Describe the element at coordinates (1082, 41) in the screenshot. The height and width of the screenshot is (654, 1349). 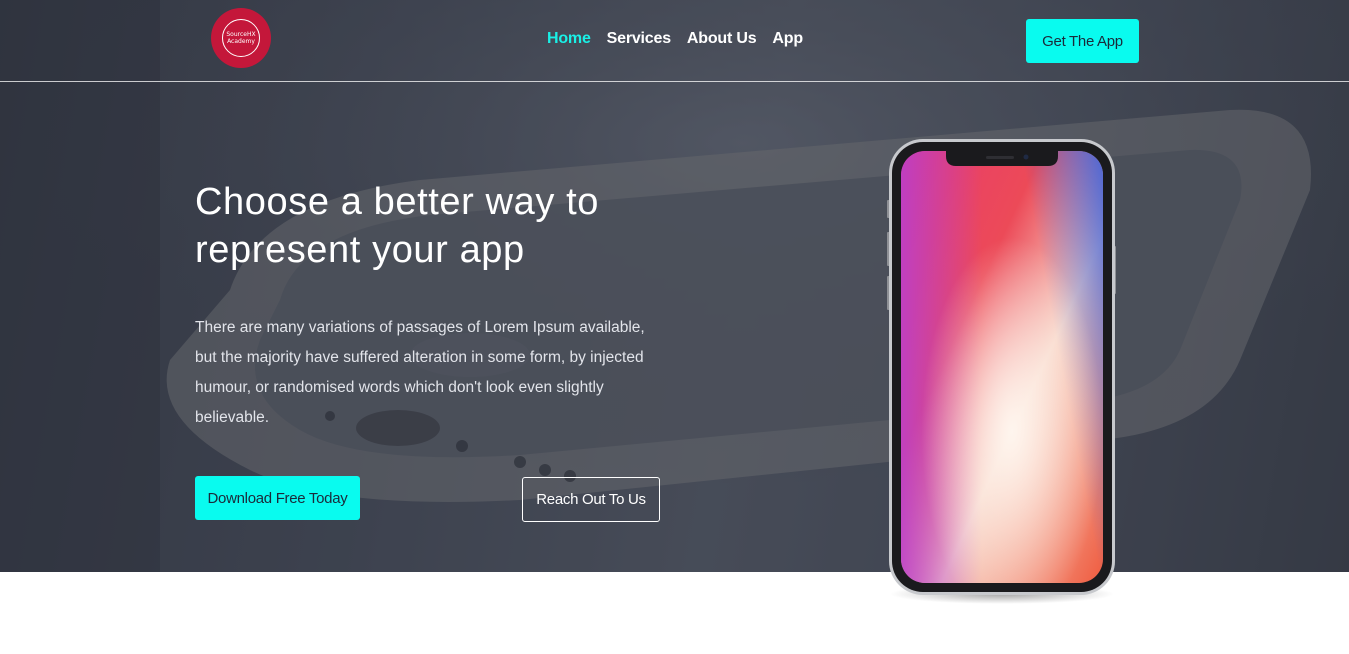
I see `get-the-app-button: Get The App` at that location.